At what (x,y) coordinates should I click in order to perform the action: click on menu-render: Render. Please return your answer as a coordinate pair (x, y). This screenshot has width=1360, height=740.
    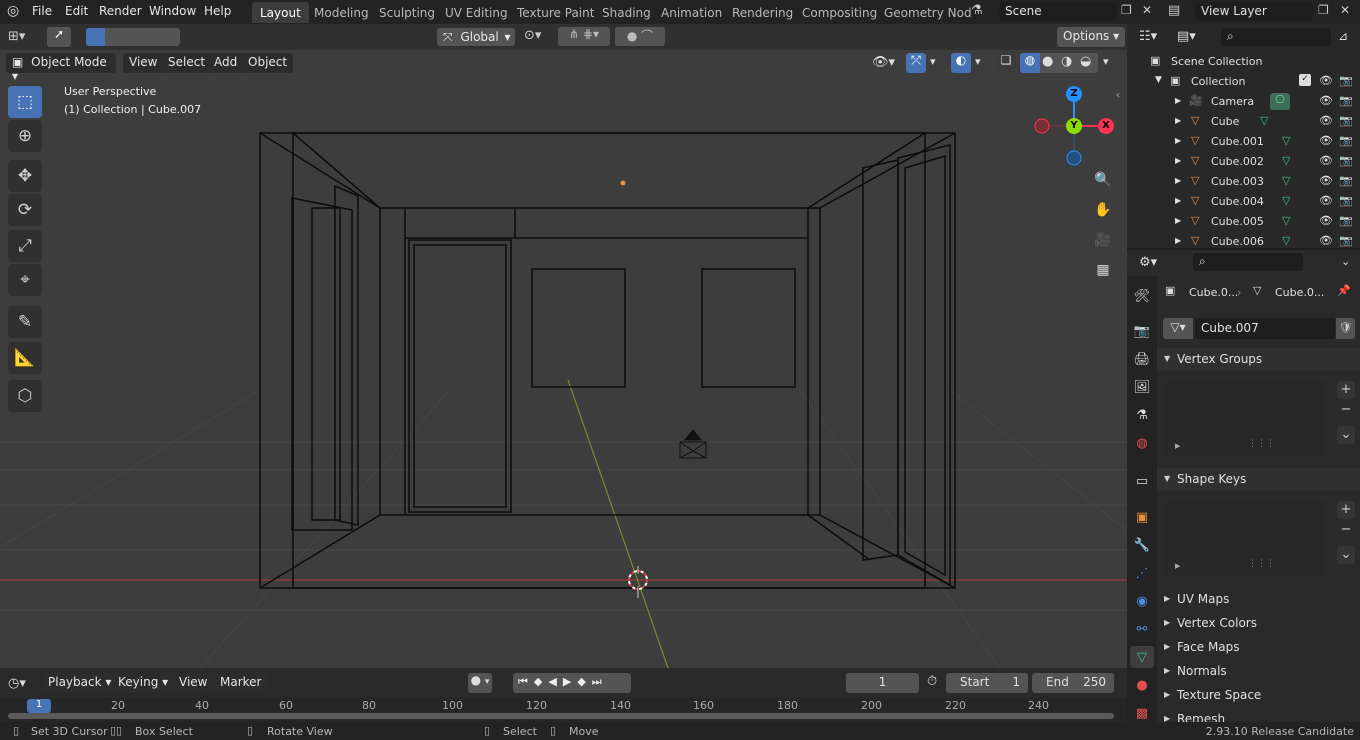
    Looking at the image, I should click on (120, 11).